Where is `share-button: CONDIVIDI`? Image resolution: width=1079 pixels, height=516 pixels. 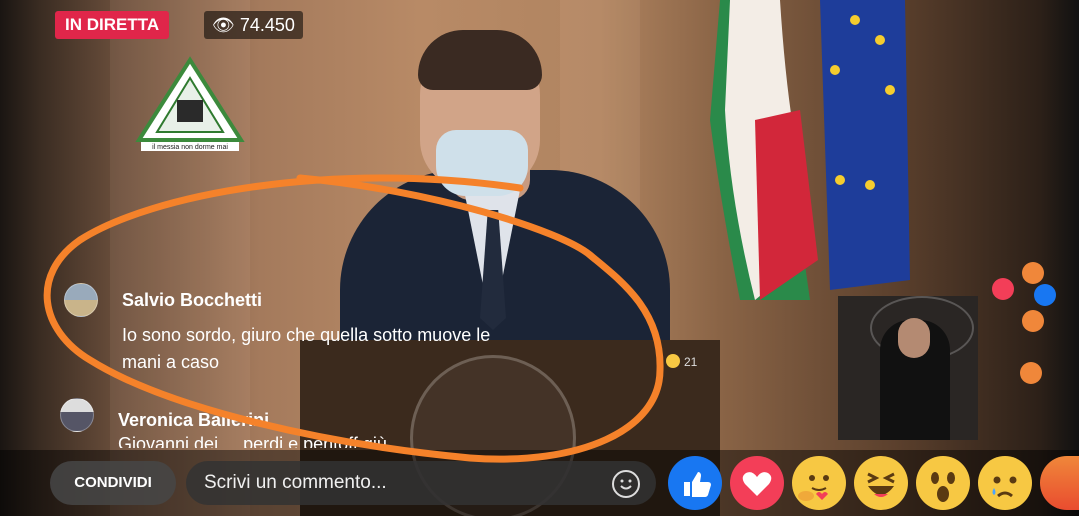 share-button: CONDIVIDI is located at coordinates (113, 483).